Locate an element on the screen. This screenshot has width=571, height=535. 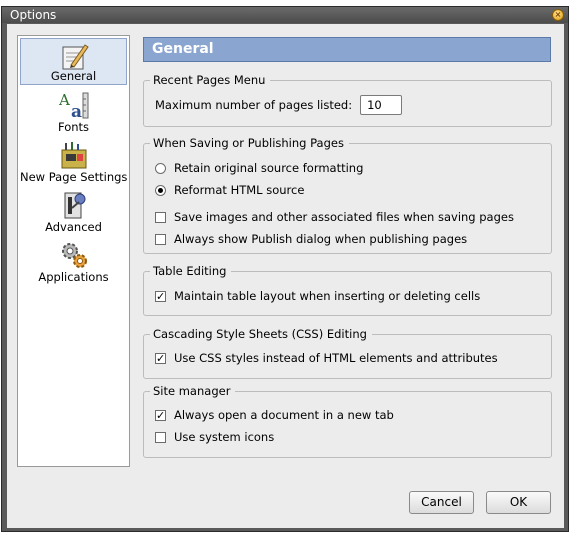
category-fonts: A a Fonts is located at coordinates (73, 111).